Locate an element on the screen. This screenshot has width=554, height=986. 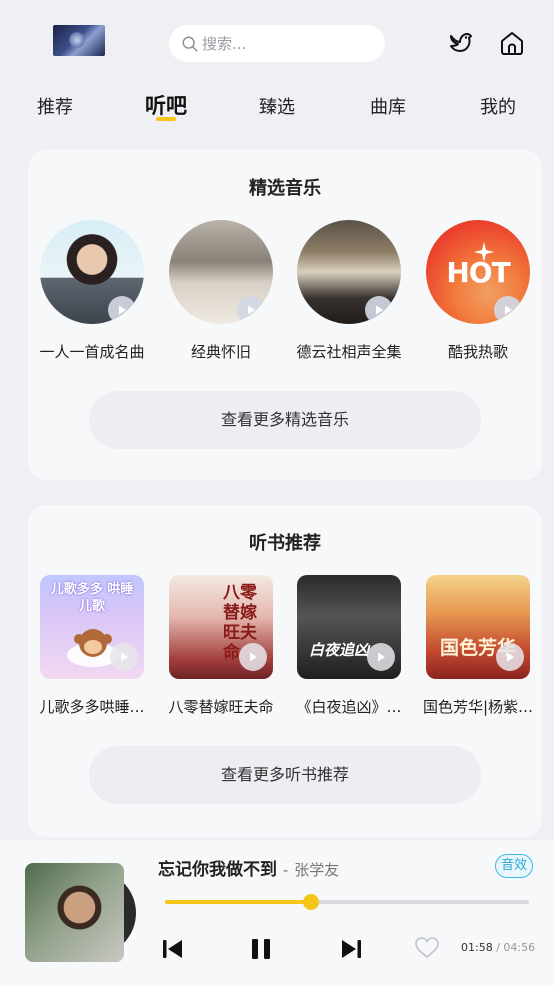
album-cover is located at coordinates (74, 912).